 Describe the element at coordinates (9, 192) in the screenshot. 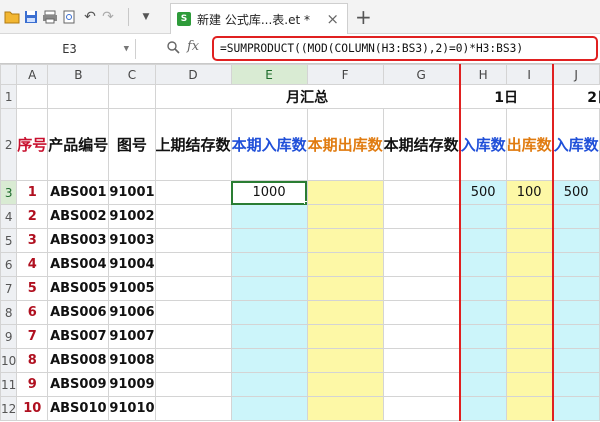

I see `row-header: 3` at that location.